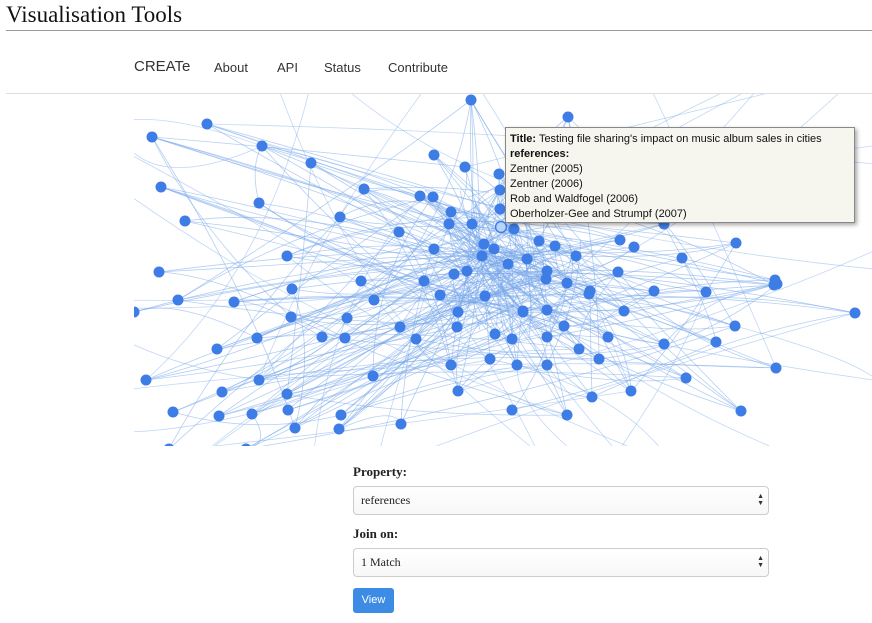 The height and width of the screenshot is (623, 872). I want to click on view-button: View, so click(373, 600).